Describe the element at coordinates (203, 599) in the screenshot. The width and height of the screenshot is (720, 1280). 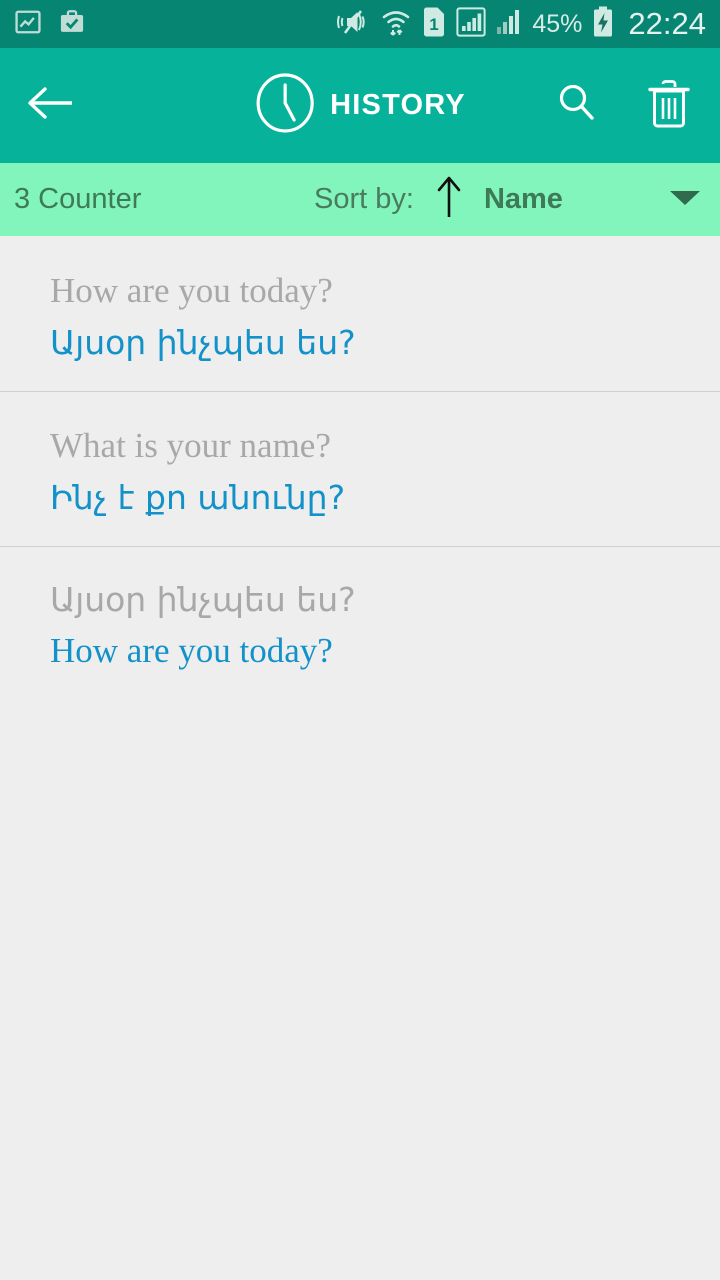
I see `history-source-text: Այսօր ինչպես ես?` at that location.